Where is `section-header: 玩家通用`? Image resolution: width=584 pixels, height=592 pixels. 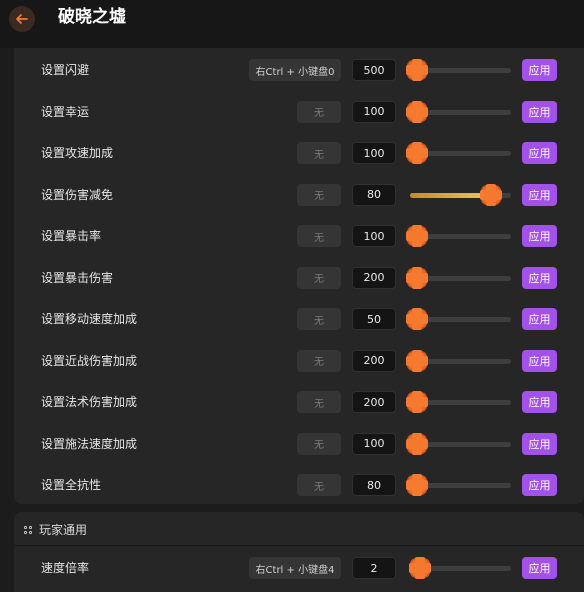 section-header: 玩家通用 is located at coordinates (55, 530).